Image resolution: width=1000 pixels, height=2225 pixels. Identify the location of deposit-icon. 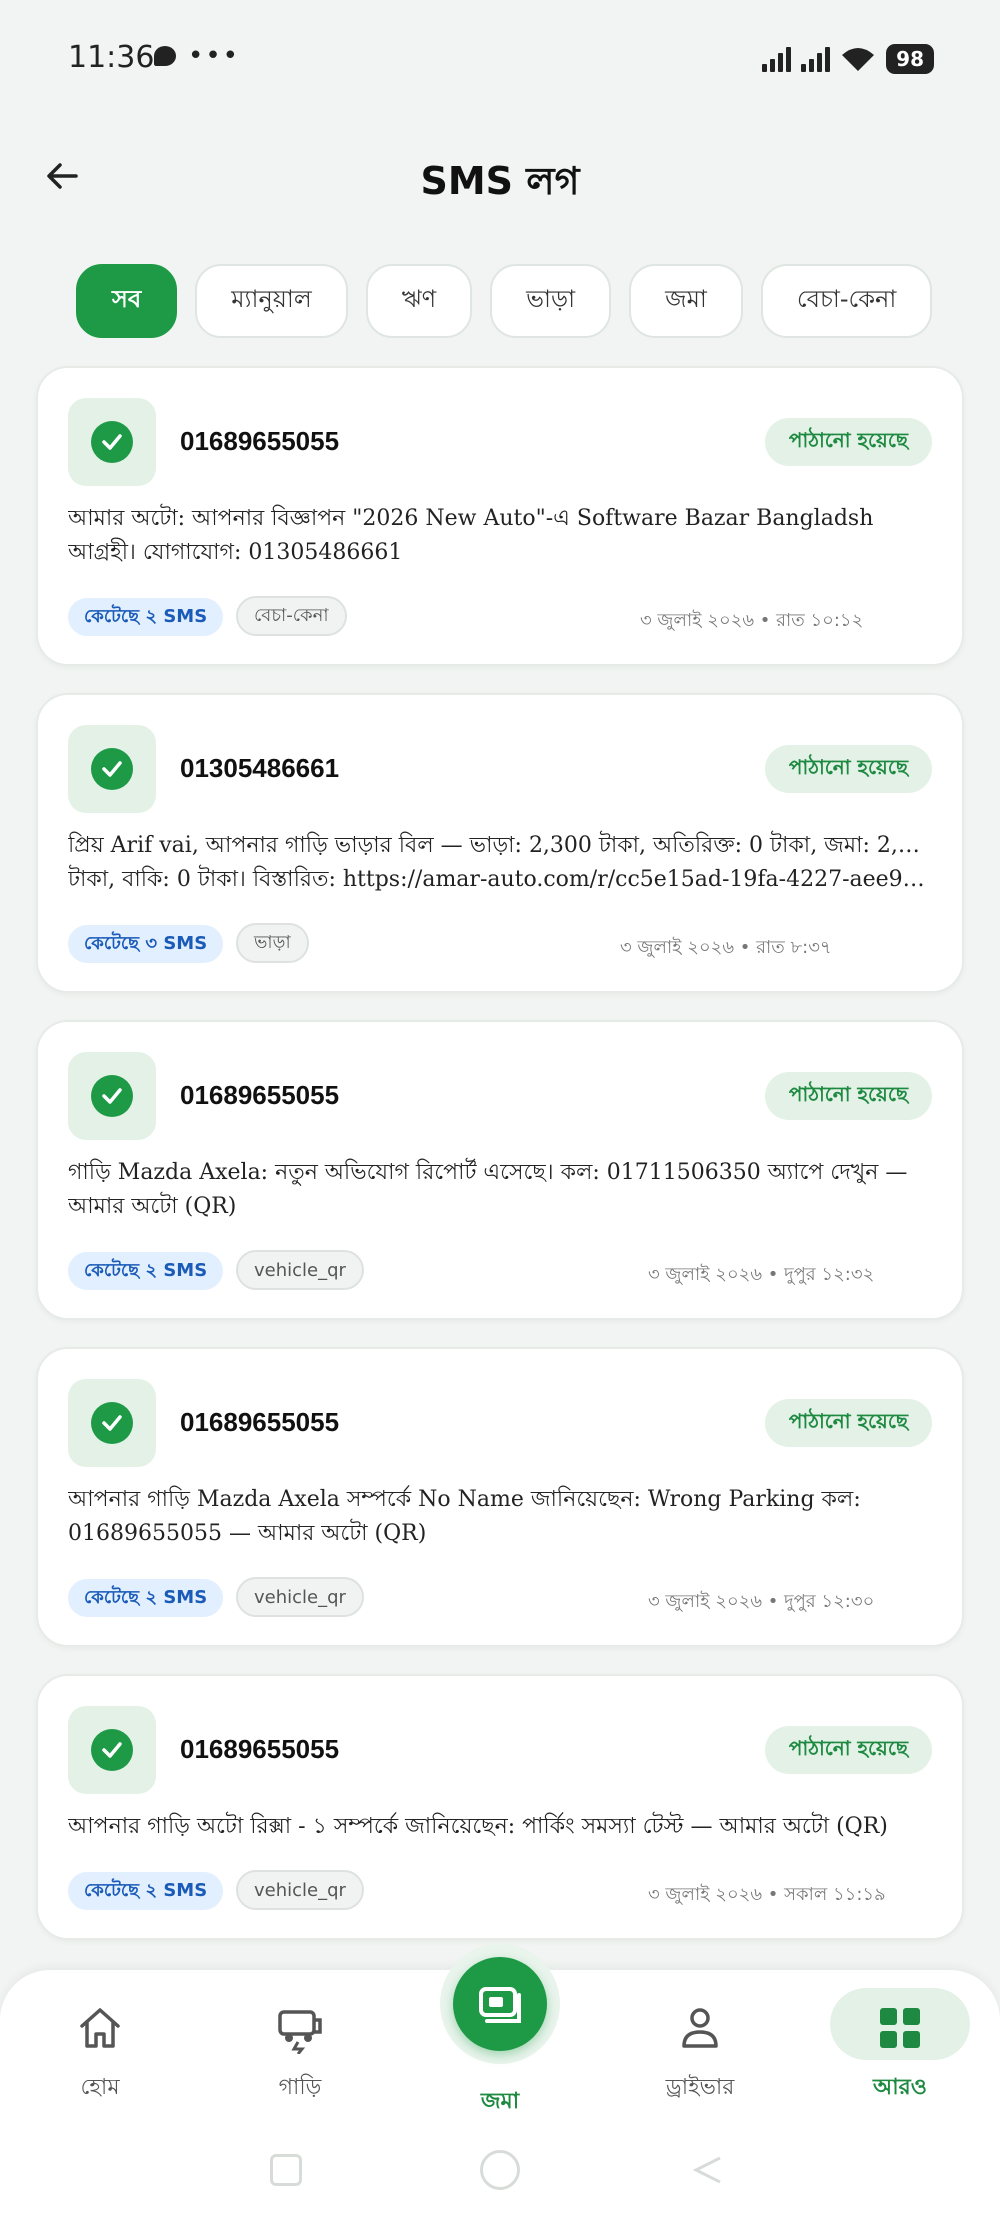
(500, 2005).